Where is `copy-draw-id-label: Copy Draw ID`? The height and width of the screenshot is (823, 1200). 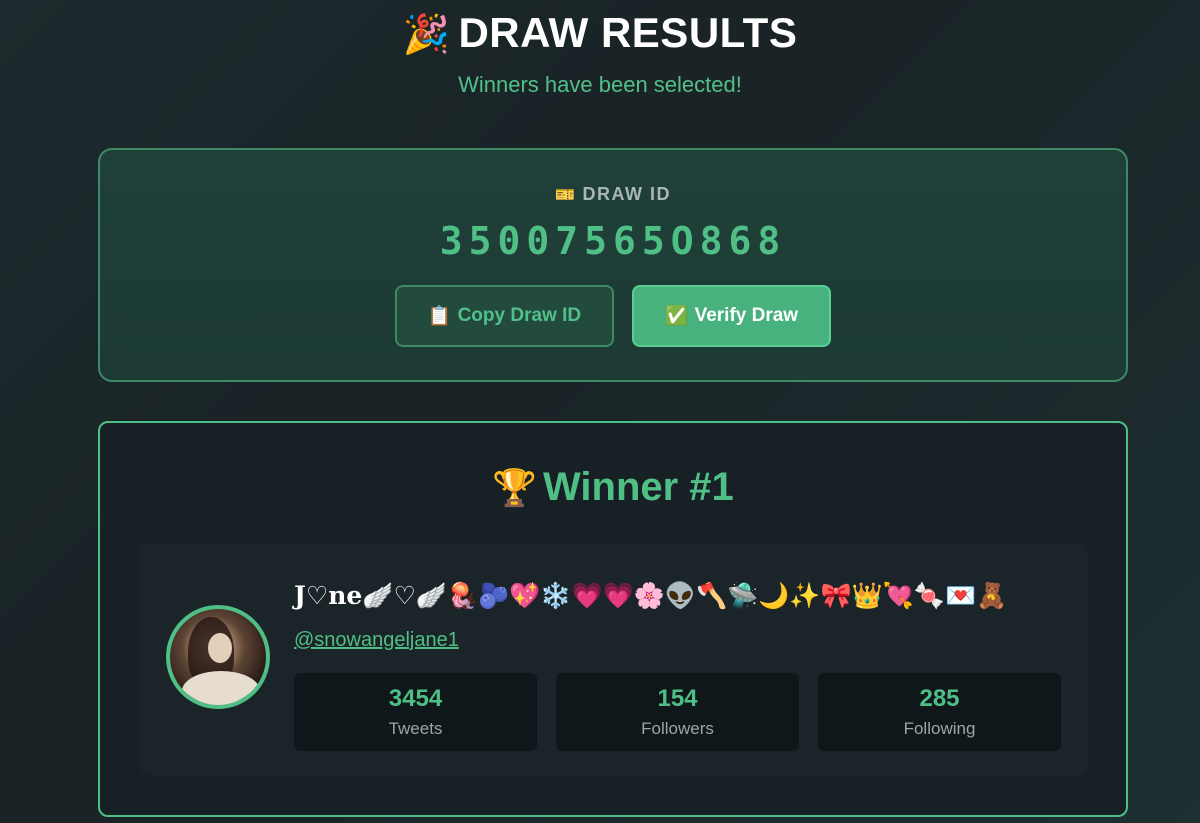
copy-draw-id-label: Copy Draw ID is located at coordinates (519, 315).